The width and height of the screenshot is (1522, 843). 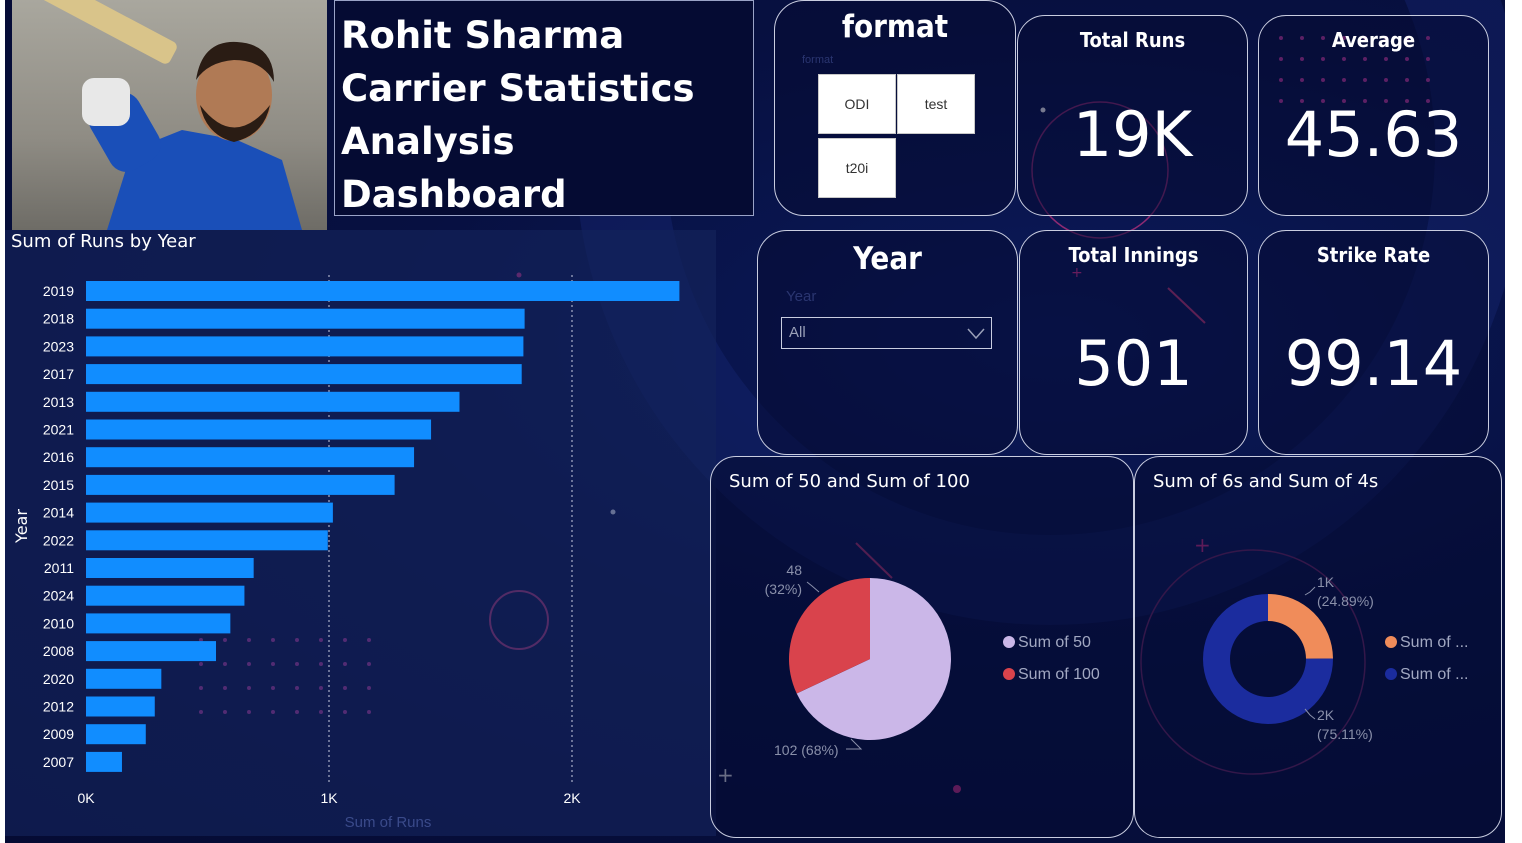 What do you see at coordinates (895, 27) in the screenshot?
I see `format-slicer-heading: format` at bounding box center [895, 27].